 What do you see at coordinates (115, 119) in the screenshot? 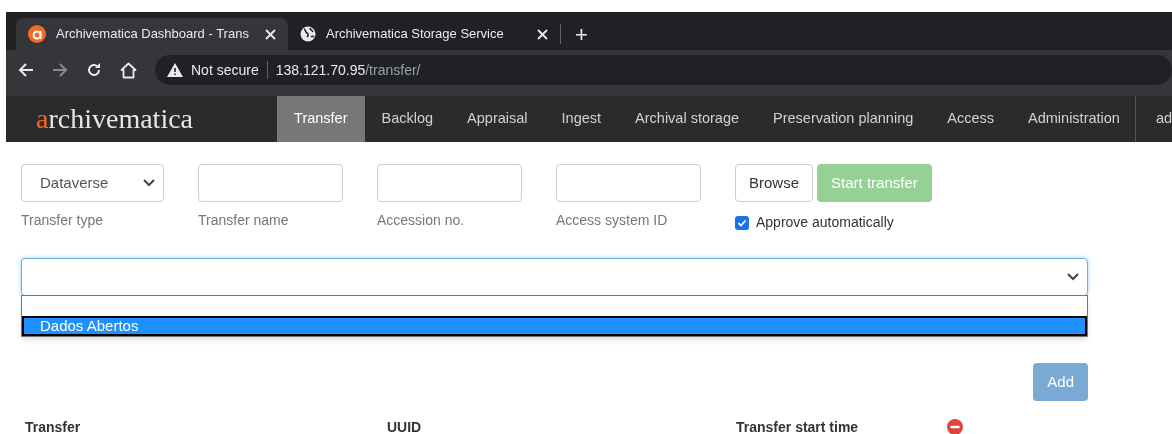
I see `archivematica-logo: archivematica` at bounding box center [115, 119].